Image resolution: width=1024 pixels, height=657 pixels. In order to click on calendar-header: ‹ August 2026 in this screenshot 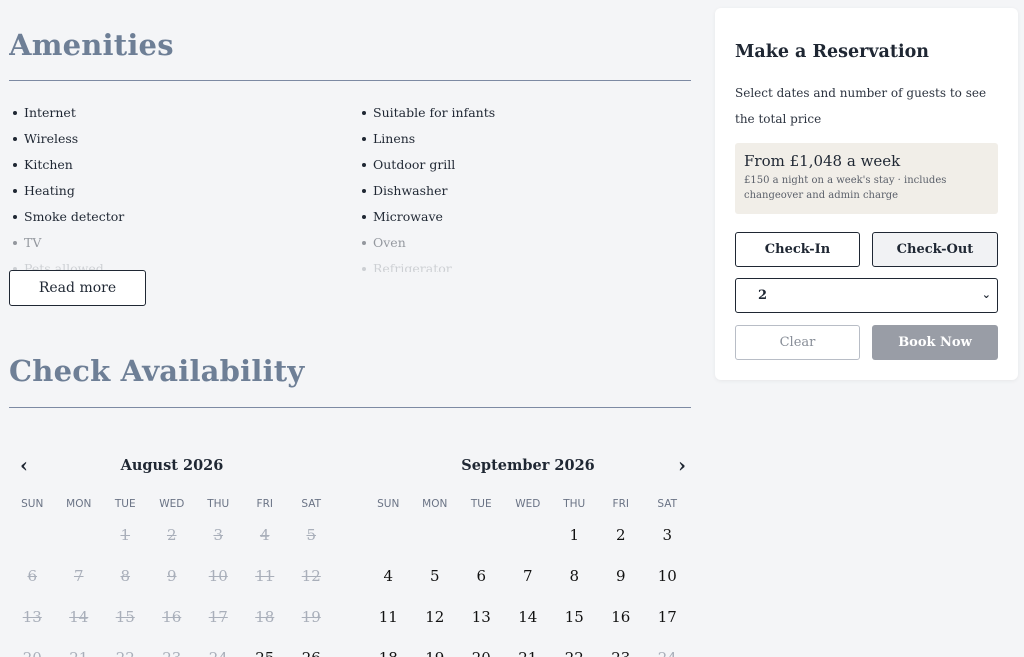, I will do `click(172, 465)`.